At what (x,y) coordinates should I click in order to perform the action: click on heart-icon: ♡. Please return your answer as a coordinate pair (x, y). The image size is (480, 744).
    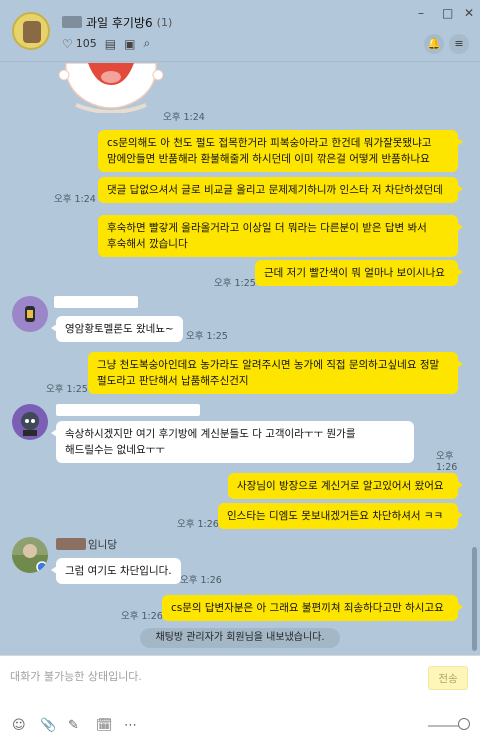
    Looking at the image, I should click on (67, 43).